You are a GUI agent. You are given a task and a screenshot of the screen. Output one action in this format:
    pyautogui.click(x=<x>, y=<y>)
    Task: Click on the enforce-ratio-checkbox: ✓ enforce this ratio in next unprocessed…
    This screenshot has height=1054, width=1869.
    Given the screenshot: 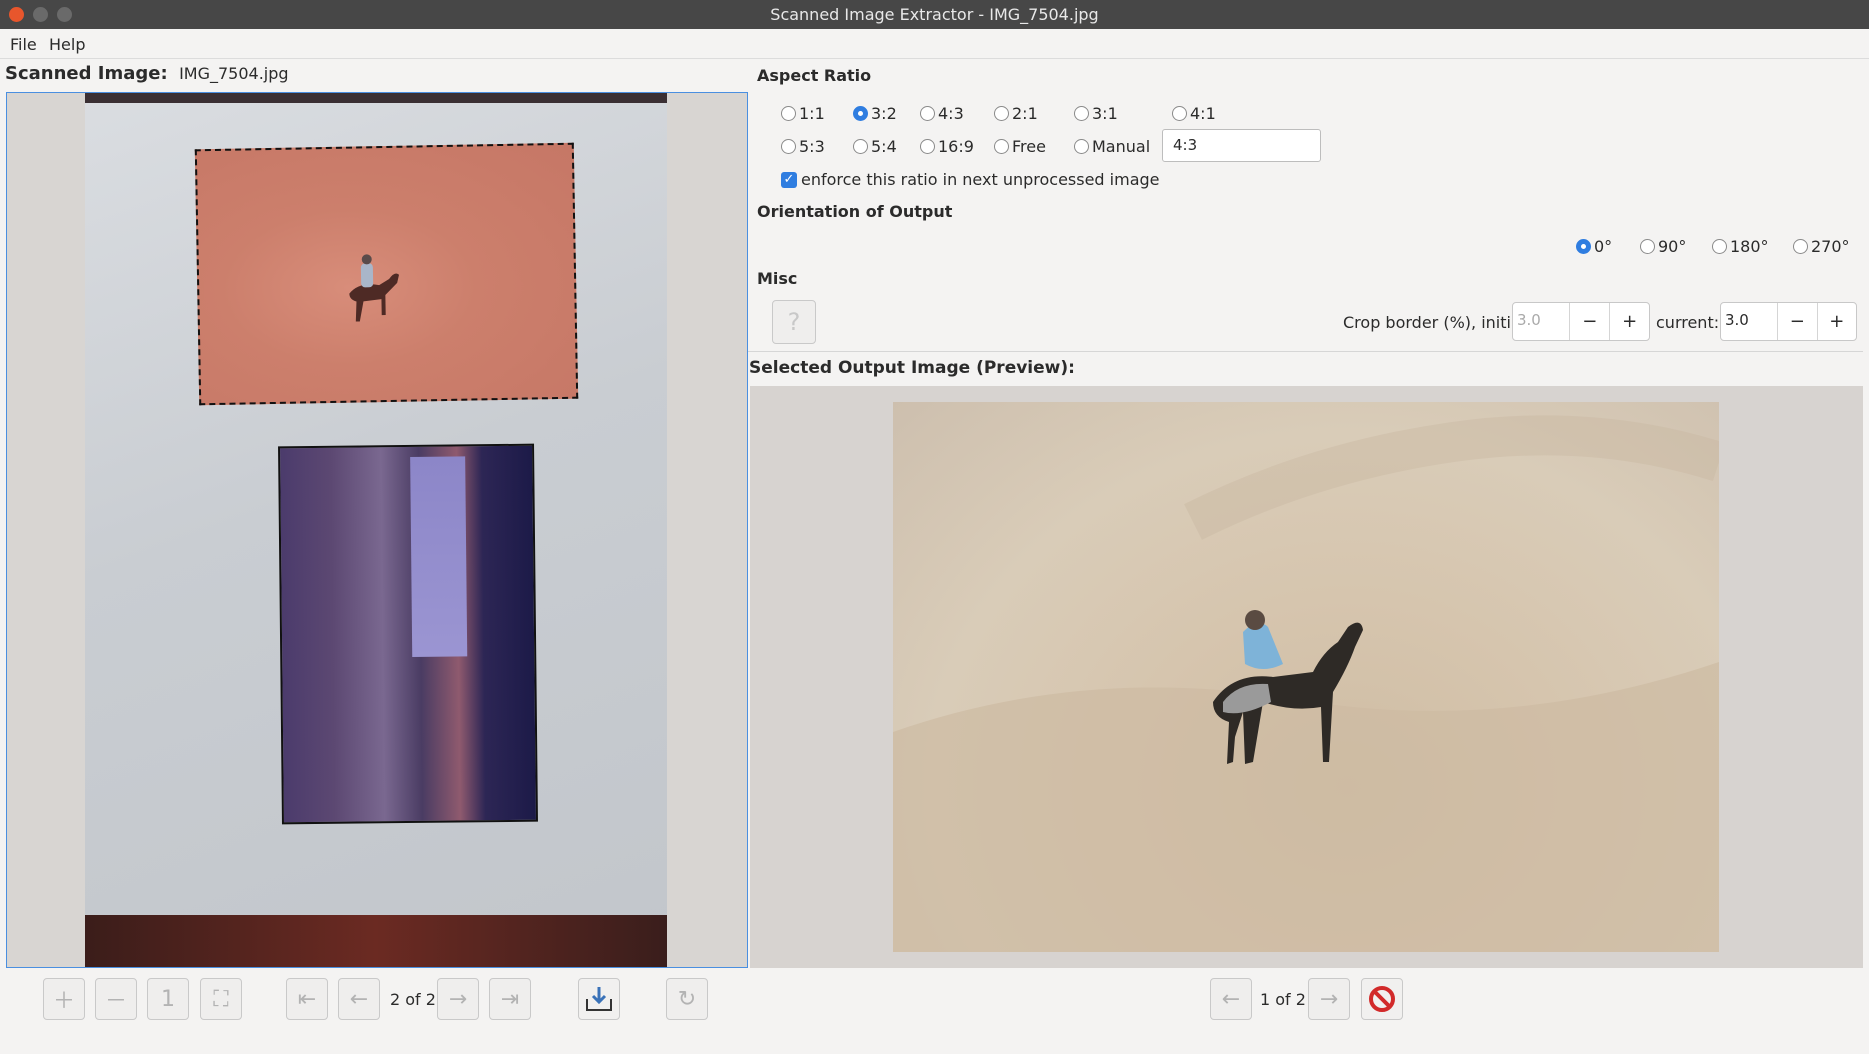 What is the action you would take?
    pyautogui.click(x=970, y=179)
    